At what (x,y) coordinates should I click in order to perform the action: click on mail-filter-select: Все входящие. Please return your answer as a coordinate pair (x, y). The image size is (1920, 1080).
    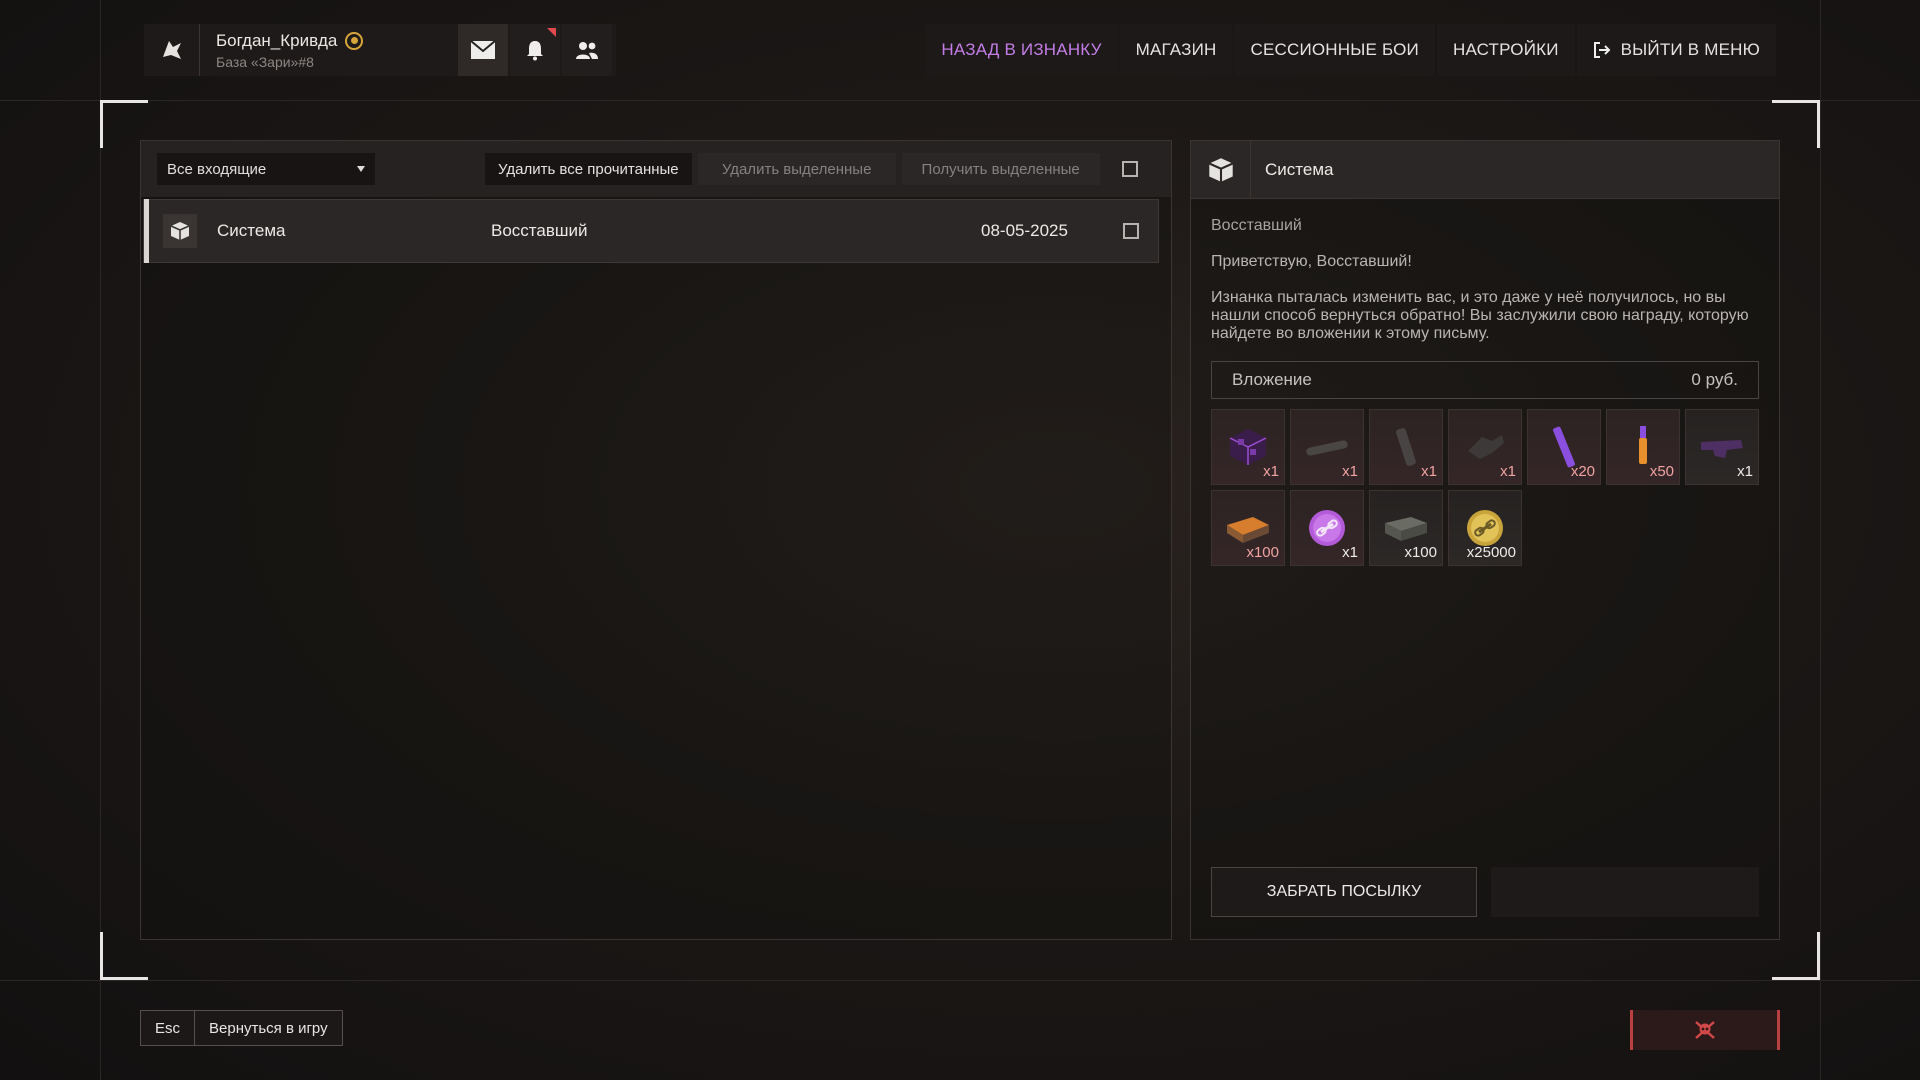
    Looking at the image, I should click on (266, 169).